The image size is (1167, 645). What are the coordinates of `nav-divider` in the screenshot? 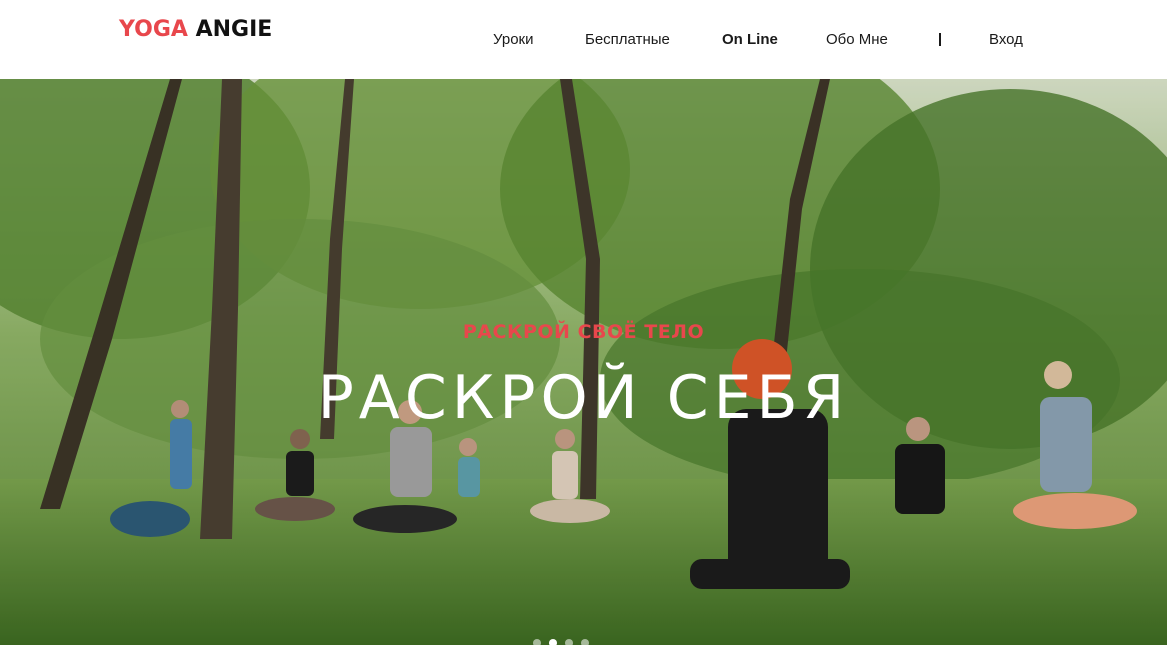 It's located at (940, 39).